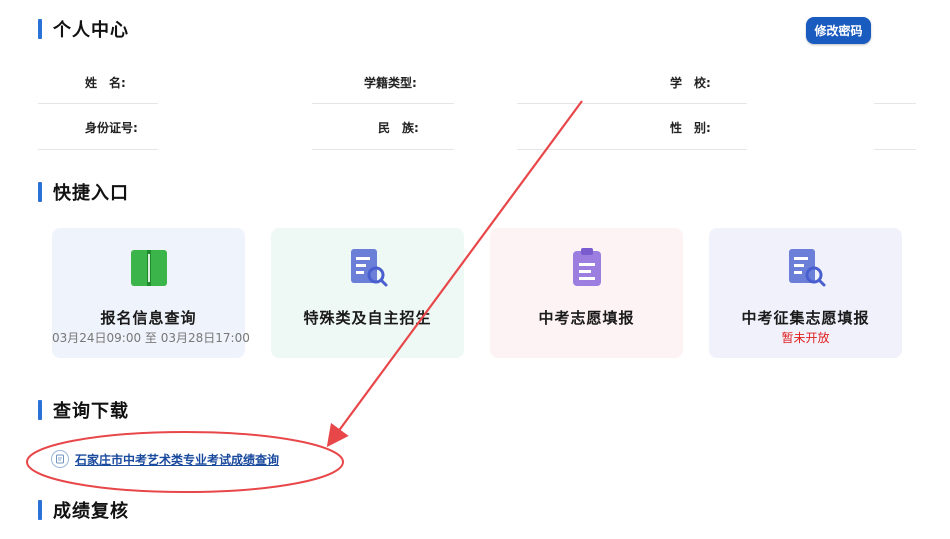 This screenshot has width=950, height=539. Describe the element at coordinates (105, 83) in the screenshot. I see `label-name: 姓 名:` at that location.